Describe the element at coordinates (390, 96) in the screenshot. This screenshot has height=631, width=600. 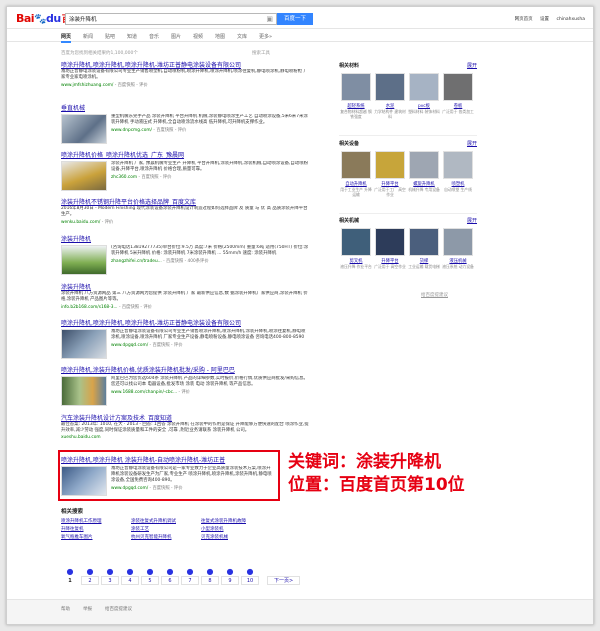
I see `sidebar-item: 水泥 力学结构件 建筑材料` at that location.